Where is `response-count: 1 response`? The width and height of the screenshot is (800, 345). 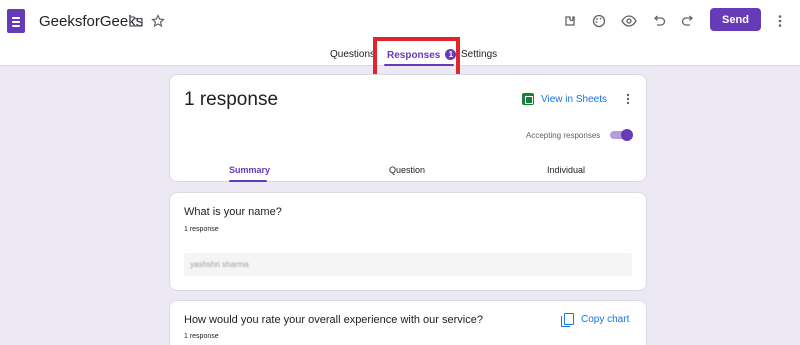 response-count: 1 response is located at coordinates (231, 99).